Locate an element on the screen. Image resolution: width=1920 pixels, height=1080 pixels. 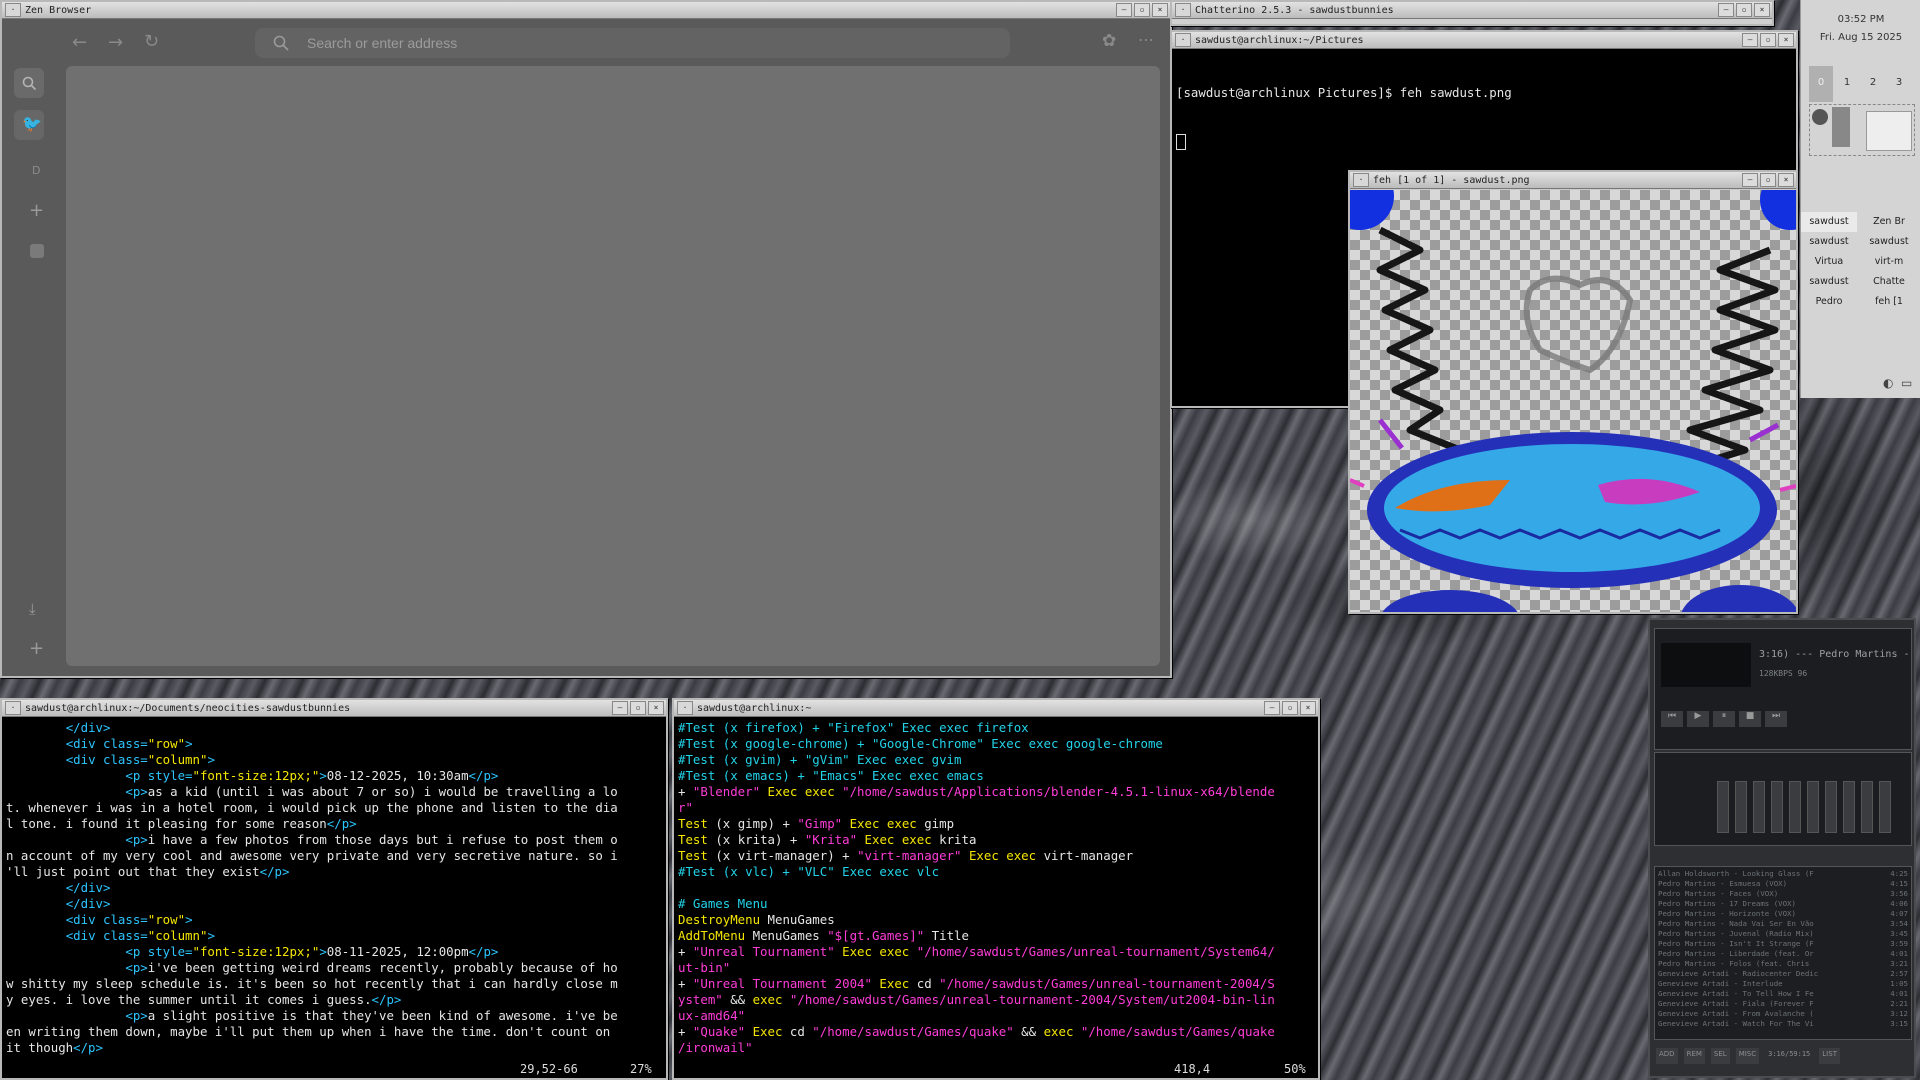
playlist-item: Pedro Martins - Folos (feat. Chris 3:21 is located at coordinates (1783, 964).